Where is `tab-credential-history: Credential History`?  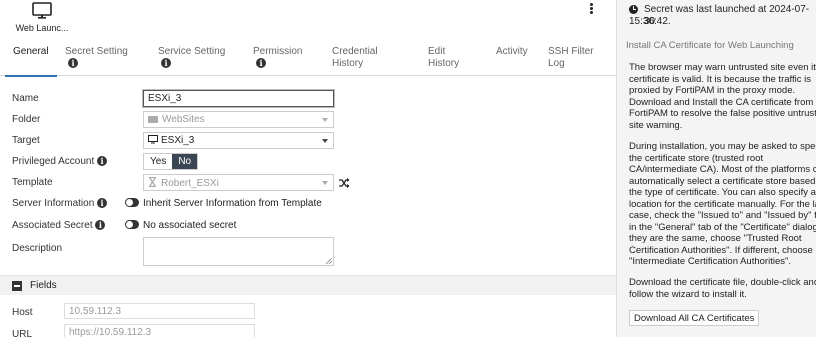
tab-credential-history: Credential History is located at coordinates (362, 58).